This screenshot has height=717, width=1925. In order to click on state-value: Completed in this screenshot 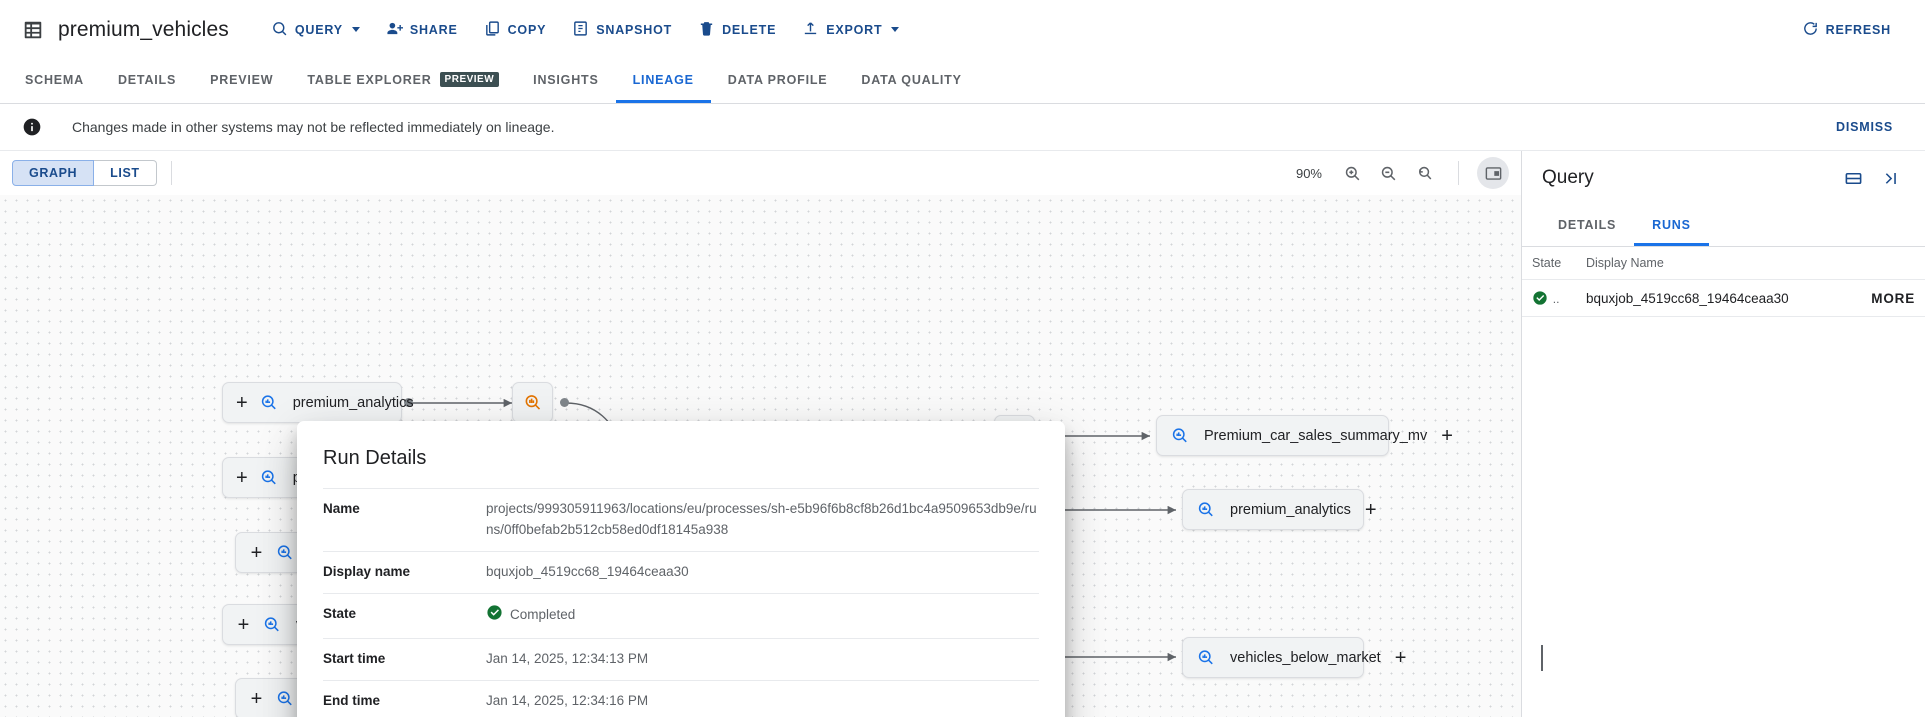, I will do `click(543, 615)`.